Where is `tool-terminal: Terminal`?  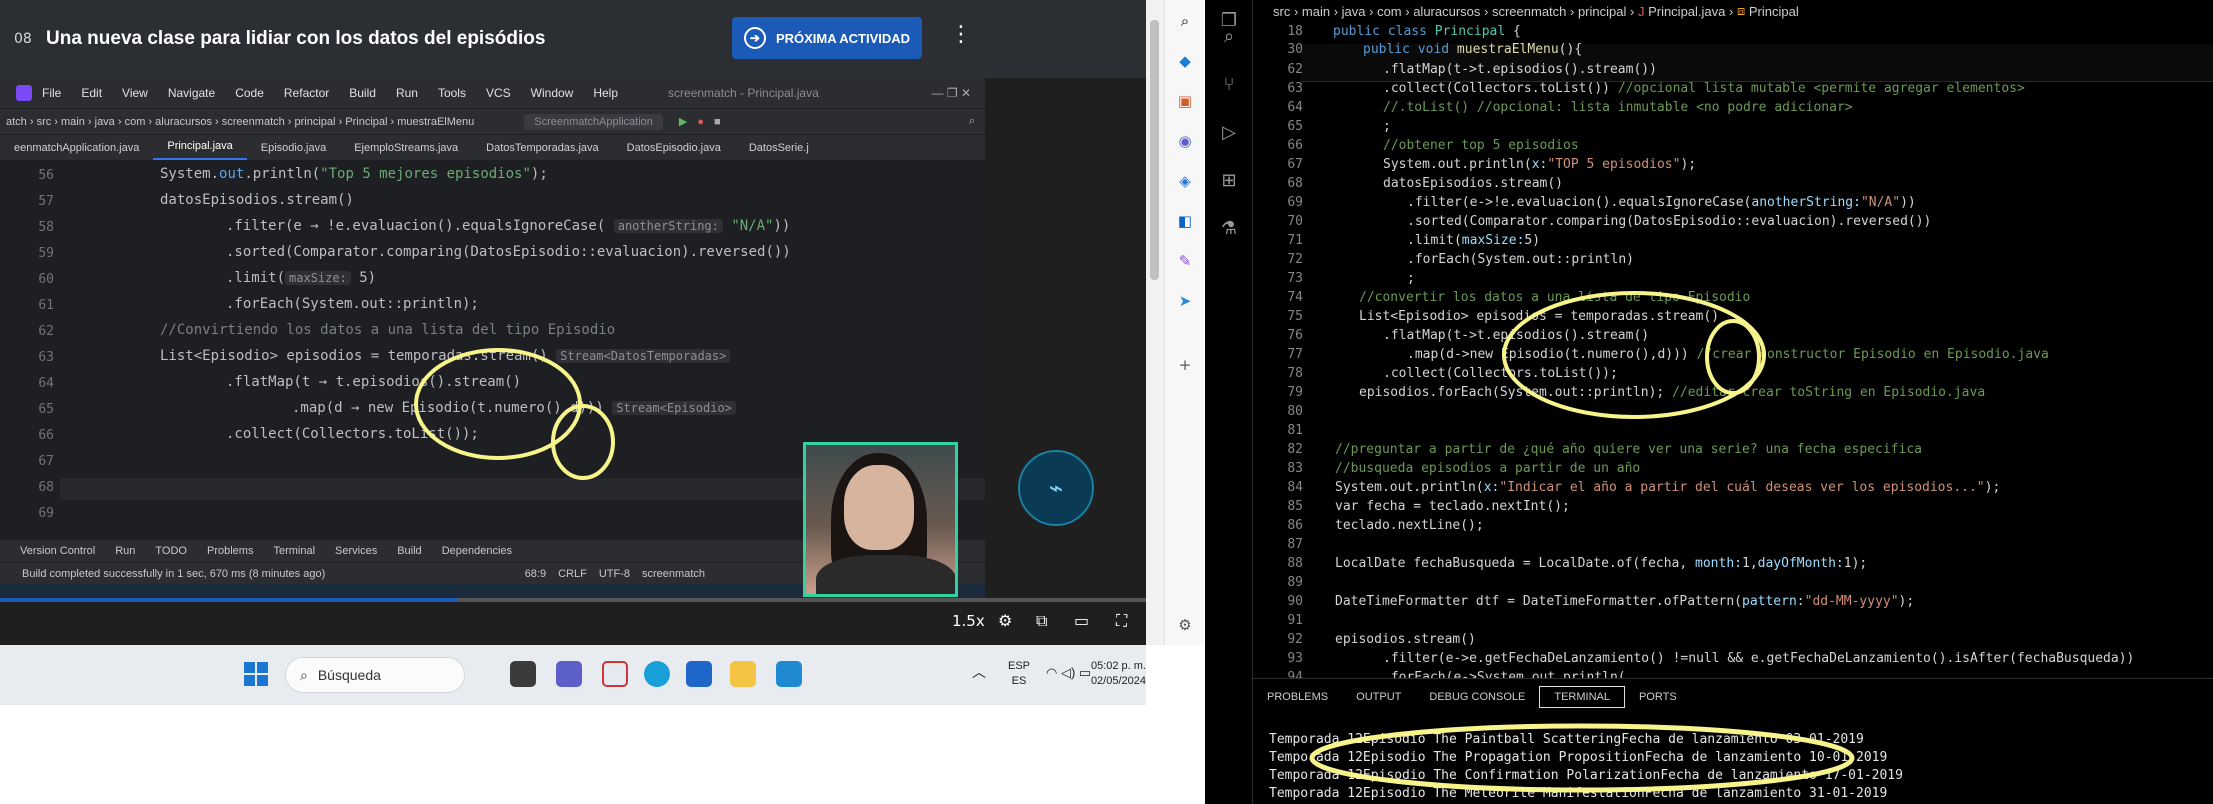
tool-terminal: Terminal is located at coordinates (294, 551).